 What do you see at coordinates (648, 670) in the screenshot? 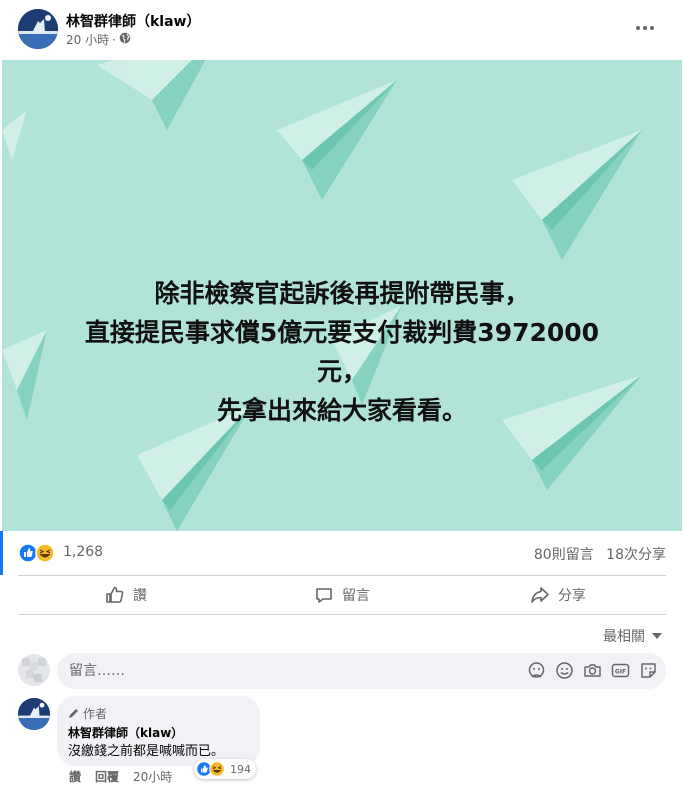
I see `sticker-icon` at bounding box center [648, 670].